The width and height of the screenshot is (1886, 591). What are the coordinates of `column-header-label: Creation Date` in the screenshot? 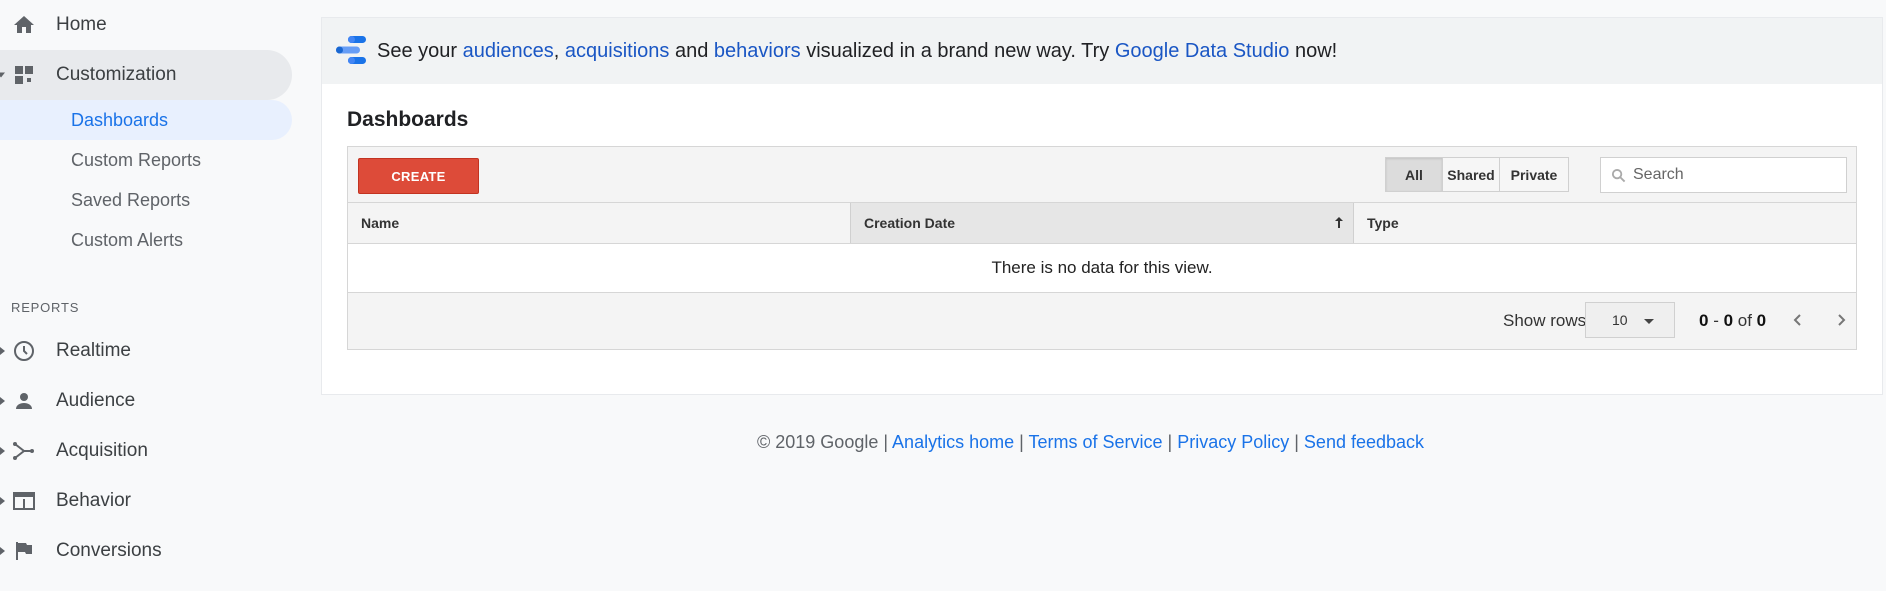 It's located at (910, 223).